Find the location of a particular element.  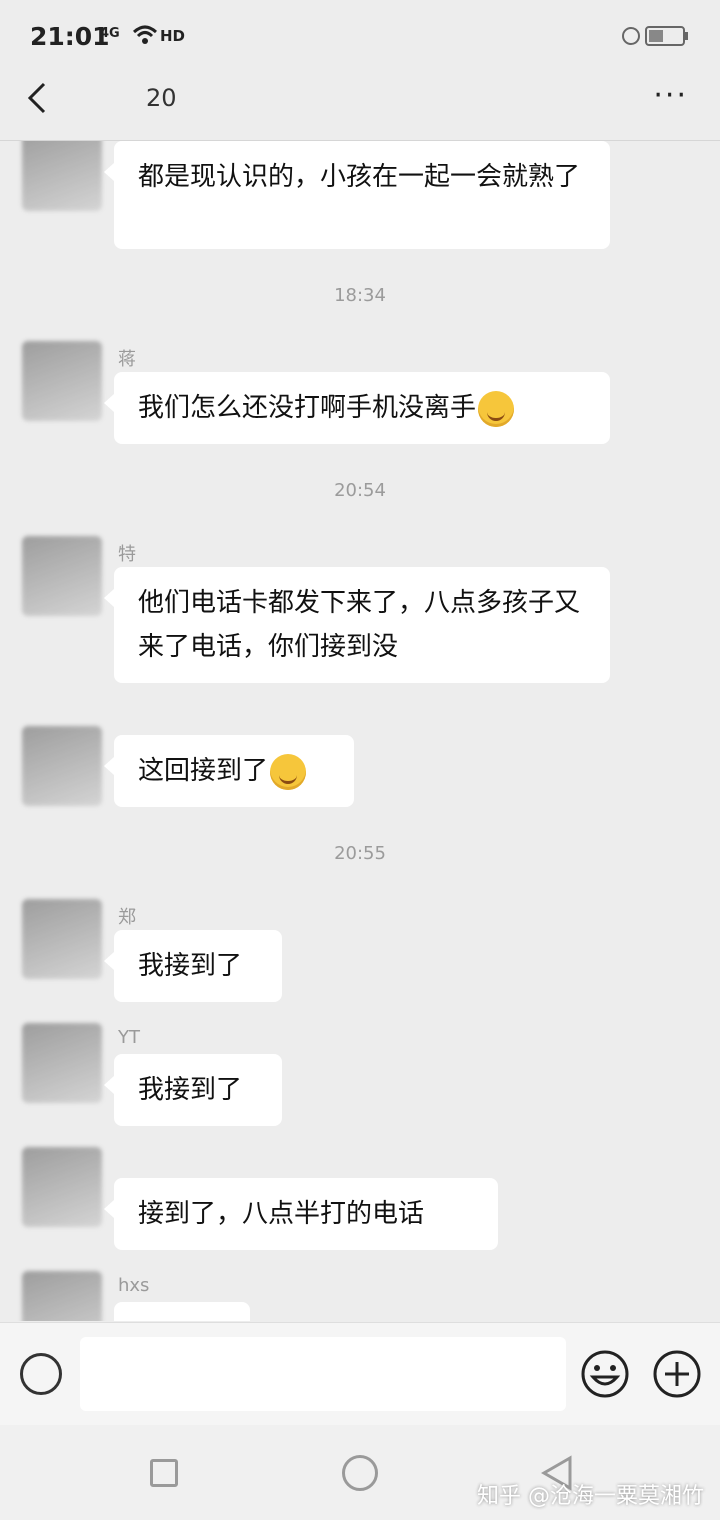

sender-name: YT is located at coordinates (129, 1037).